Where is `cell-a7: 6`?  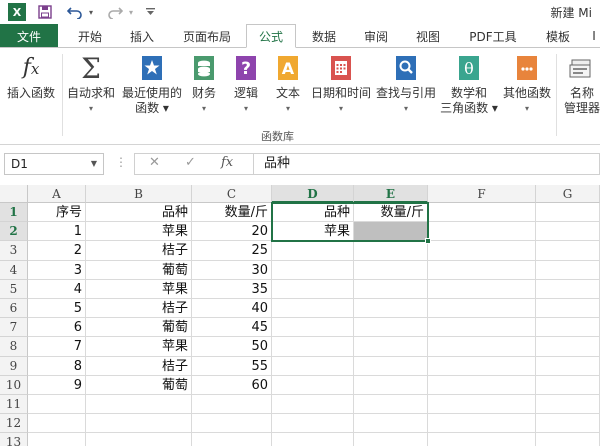 cell-a7: 6 is located at coordinates (57, 328).